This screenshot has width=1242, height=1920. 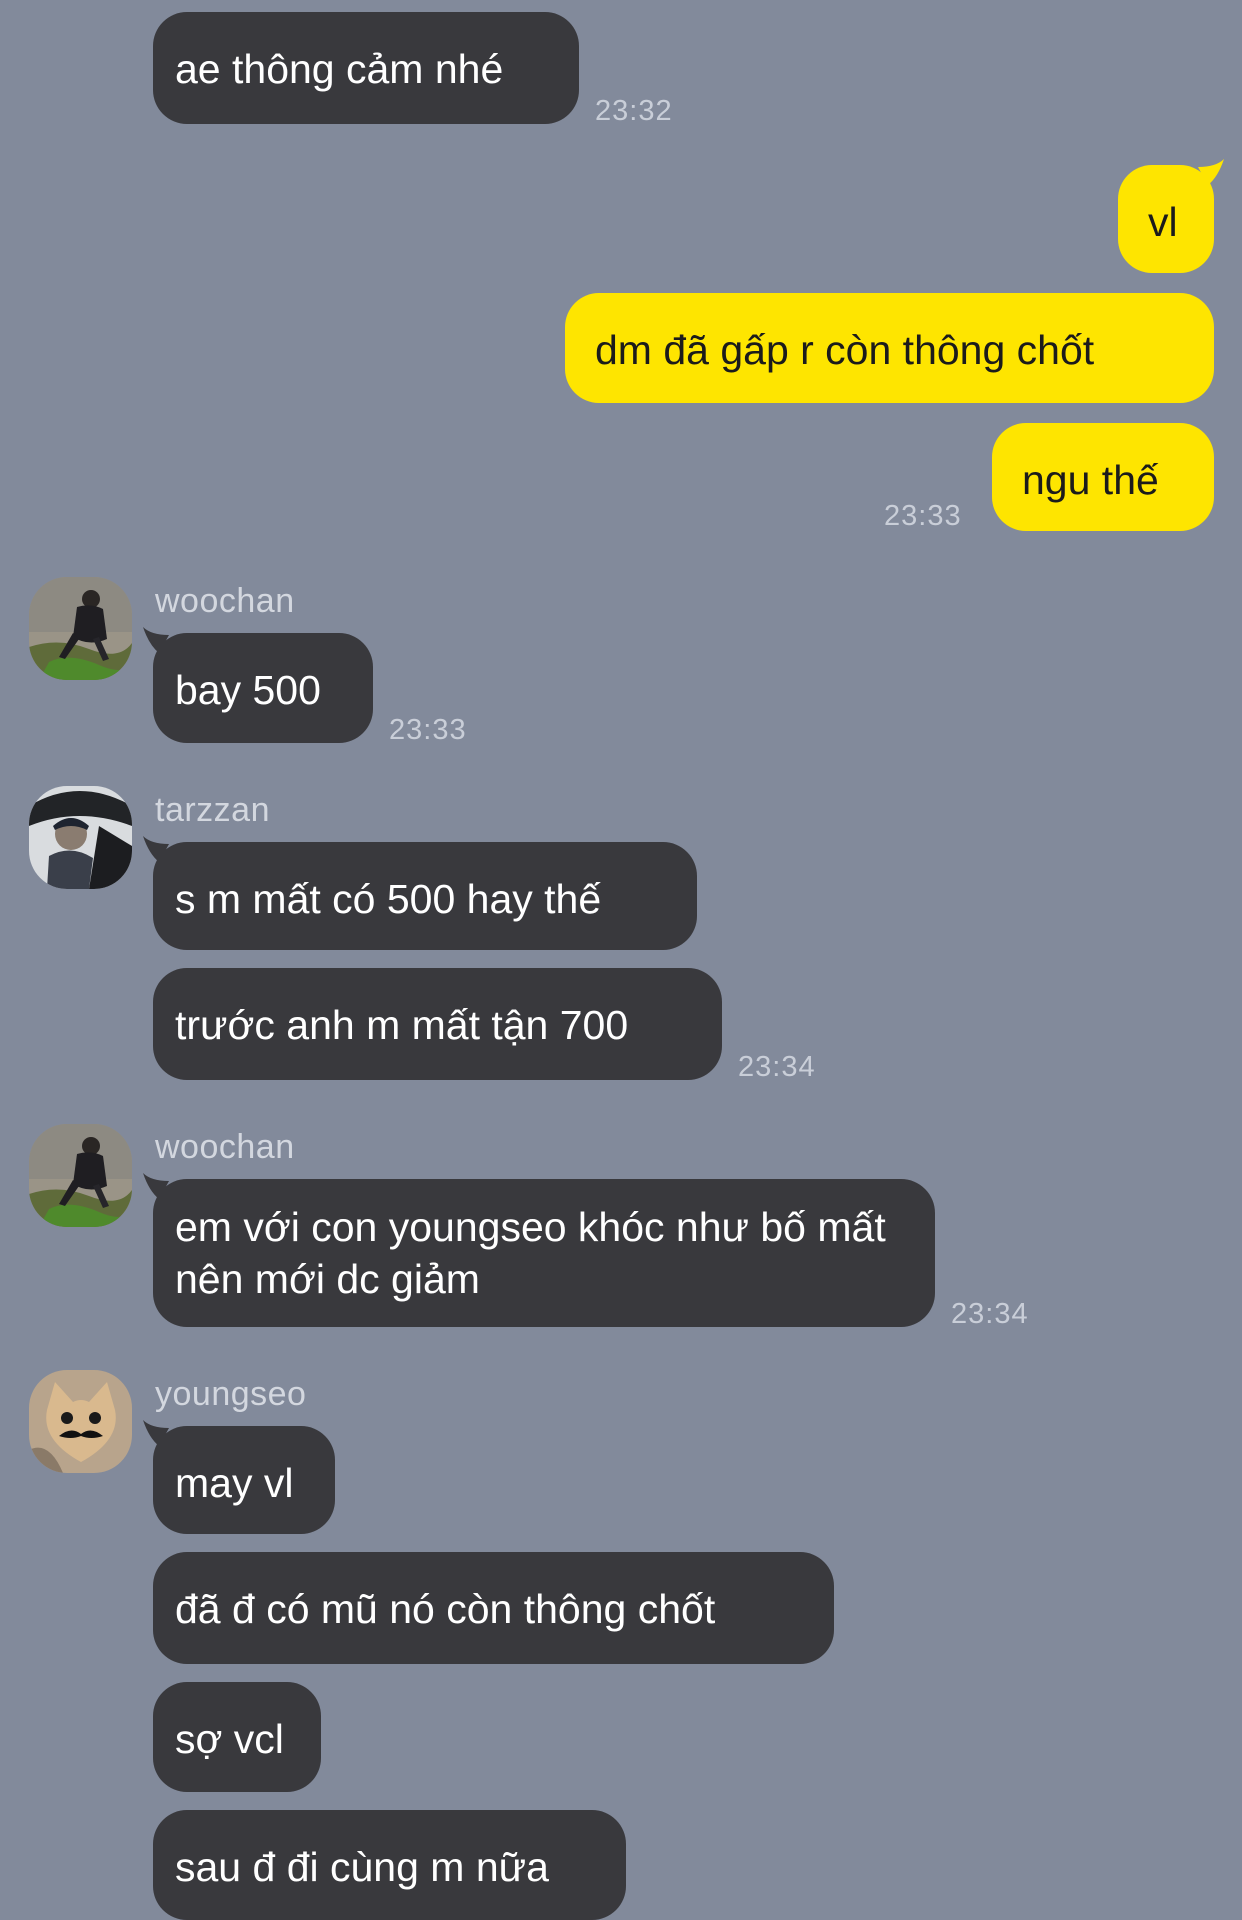 I want to click on message-timestamp: 23:32, so click(x=634, y=111).